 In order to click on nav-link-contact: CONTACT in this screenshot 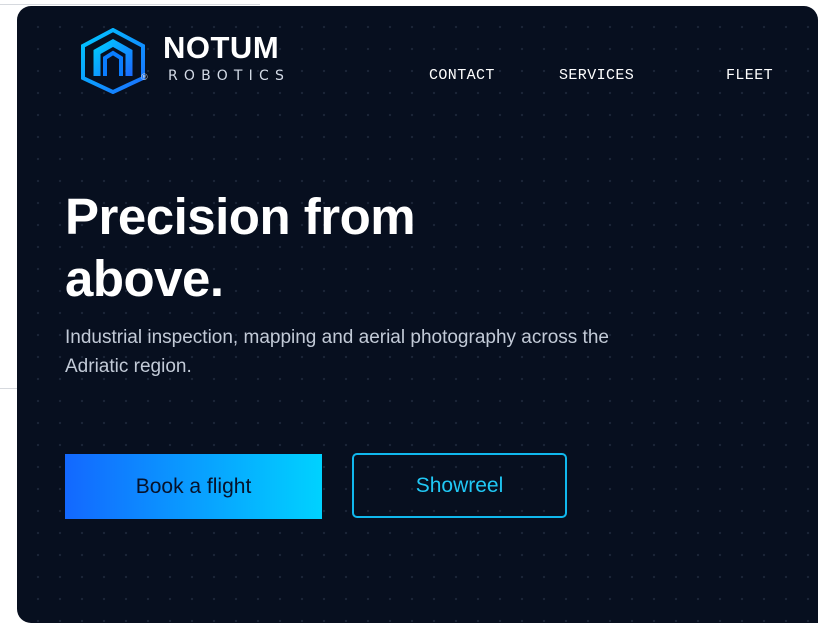, I will do `click(462, 75)`.